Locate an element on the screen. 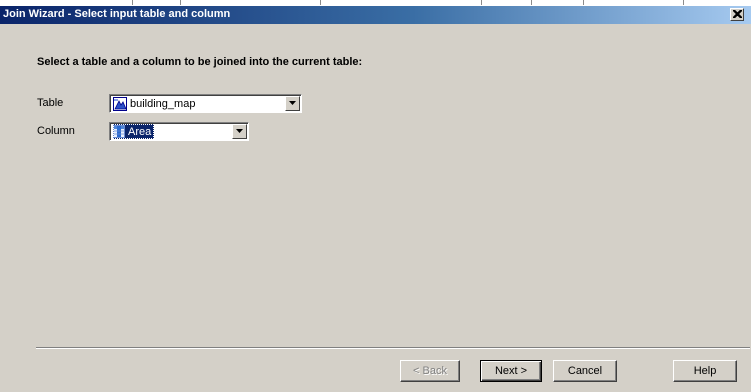  table-dropdown-value: building_map is located at coordinates (155, 103).